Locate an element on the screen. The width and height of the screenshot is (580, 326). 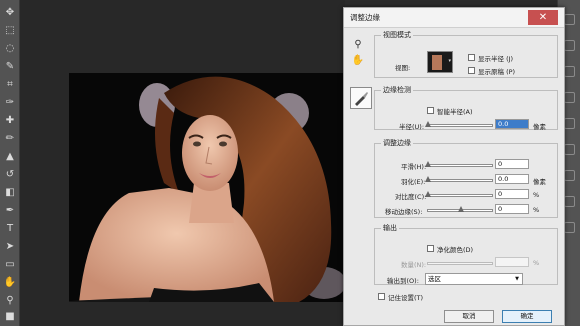
shift-edge-slider-thumb is located at coordinates (461, 209).